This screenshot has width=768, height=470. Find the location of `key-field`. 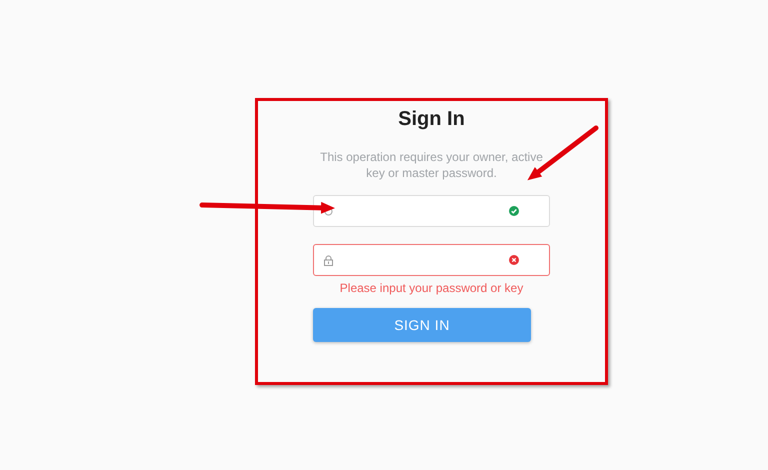

key-field is located at coordinates (431, 211).